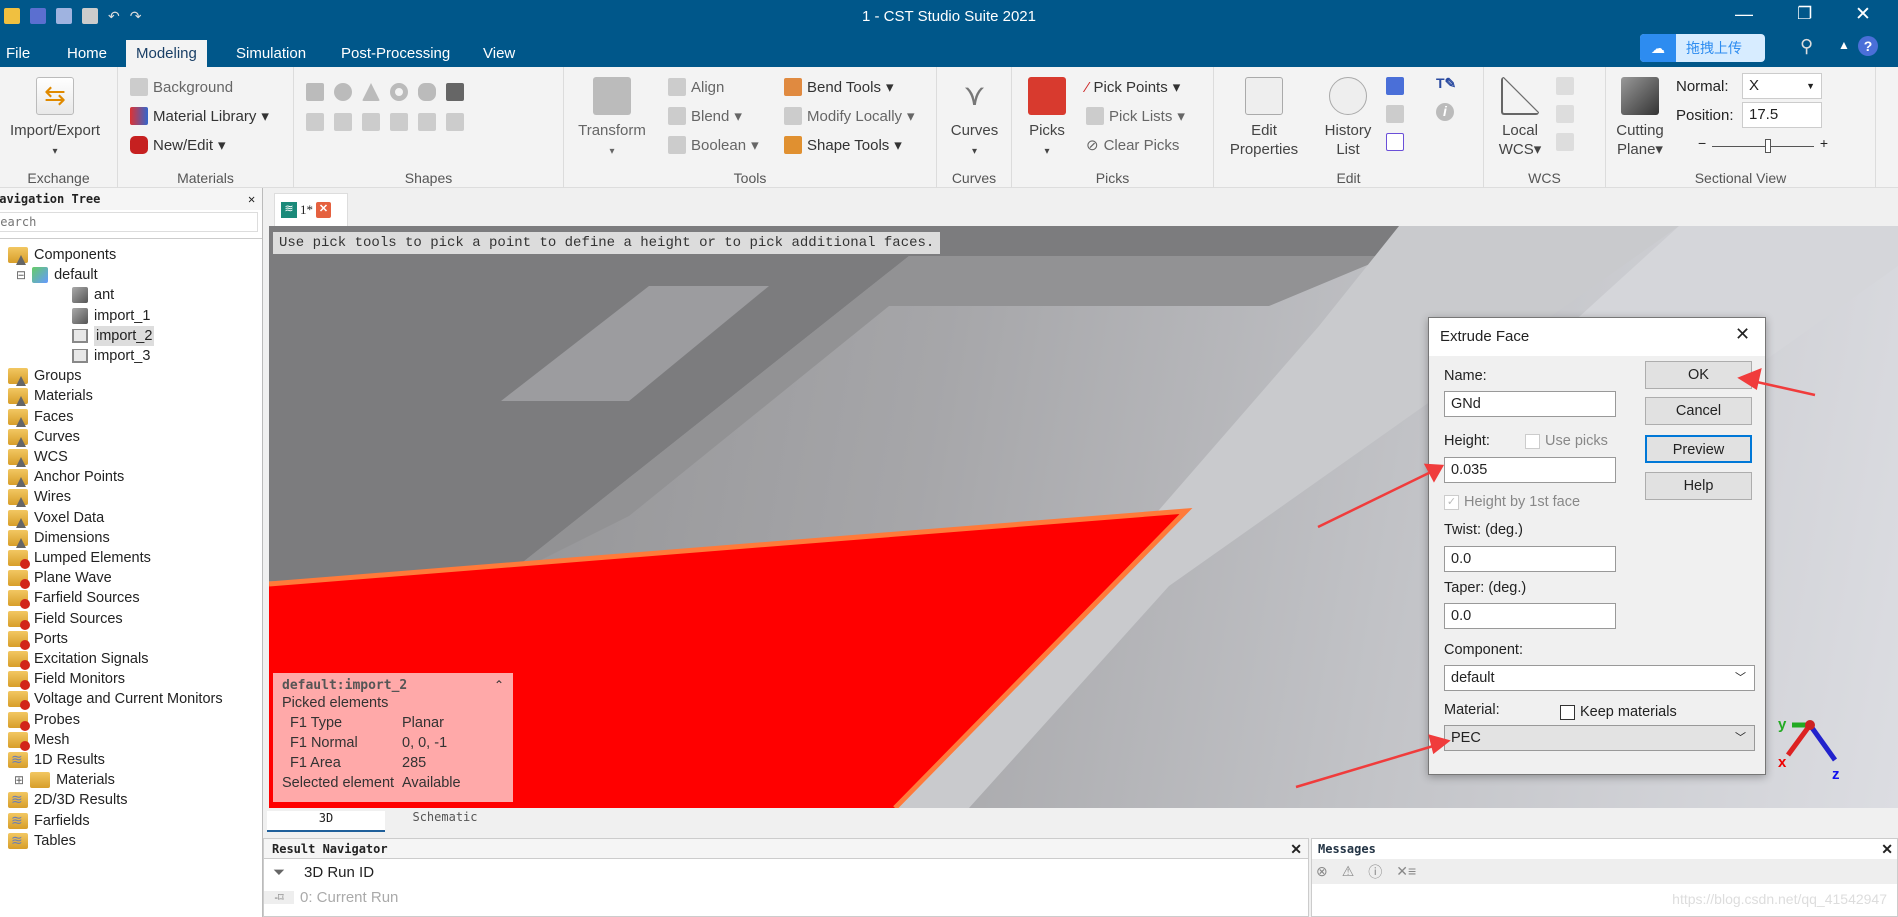 The width and height of the screenshot is (1898, 917). I want to click on loft-icon, so click(371, 122).